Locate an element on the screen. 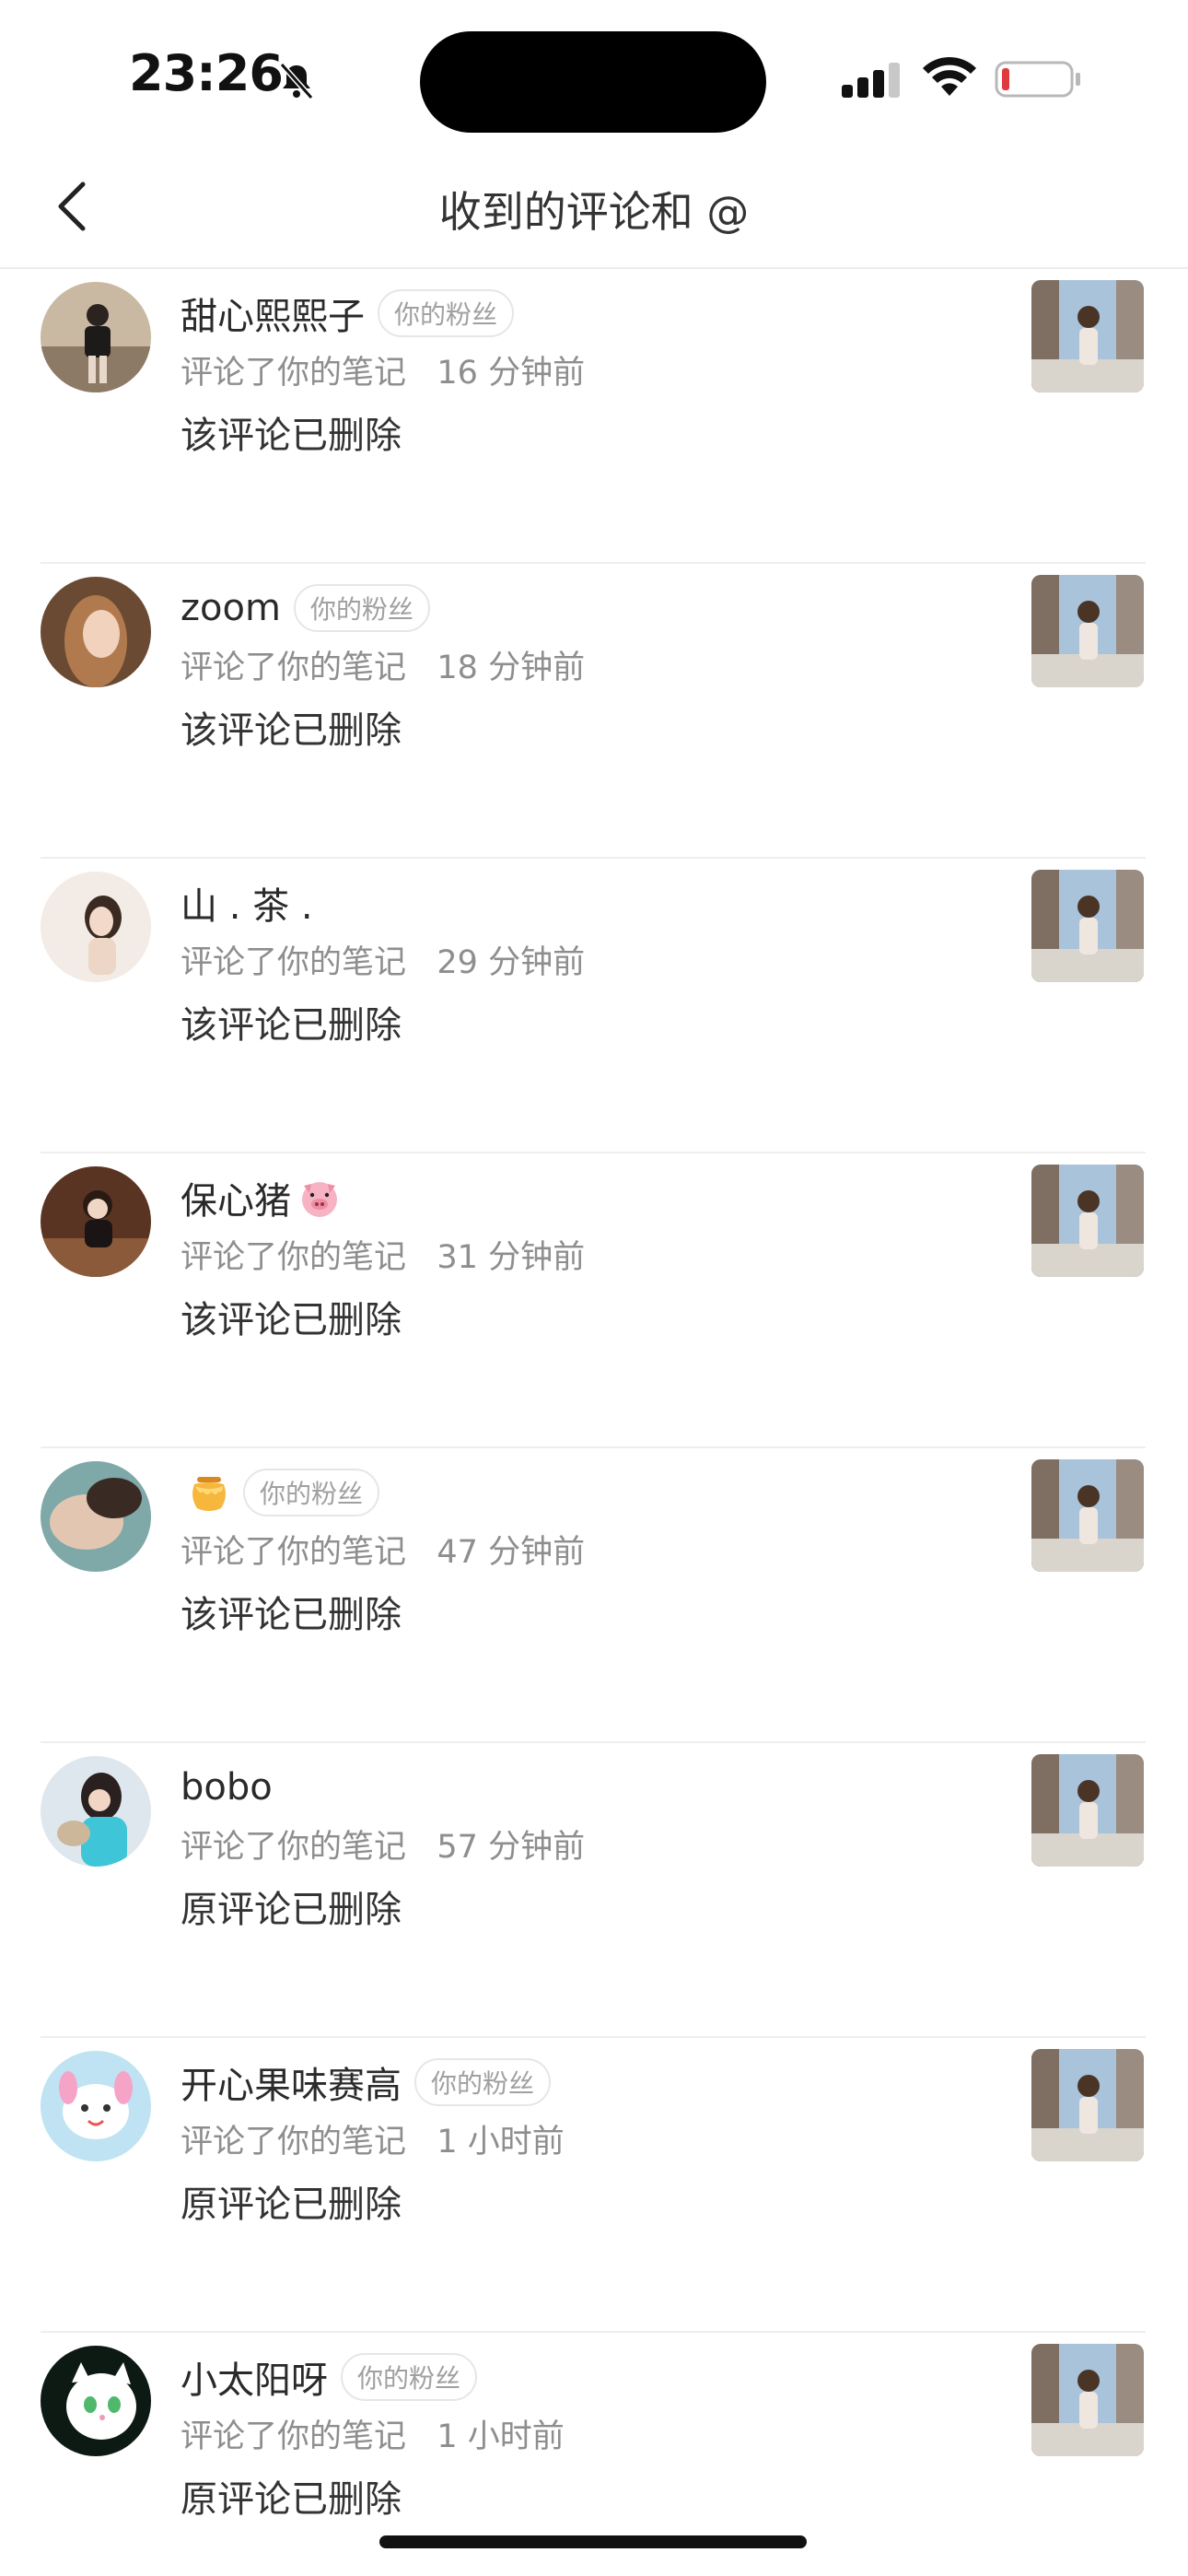 The height and width of the screenshot is (2576, 1188). name-row: 保心猪 is located at coordinates (261, 1197).